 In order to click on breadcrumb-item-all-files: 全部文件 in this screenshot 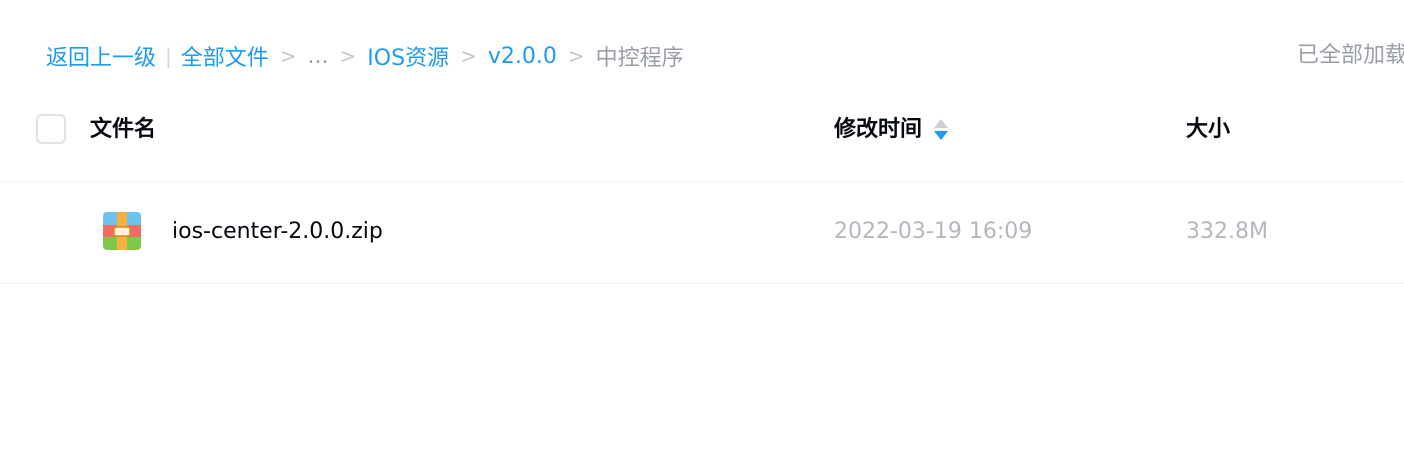, I will do `click(225, 56)`.